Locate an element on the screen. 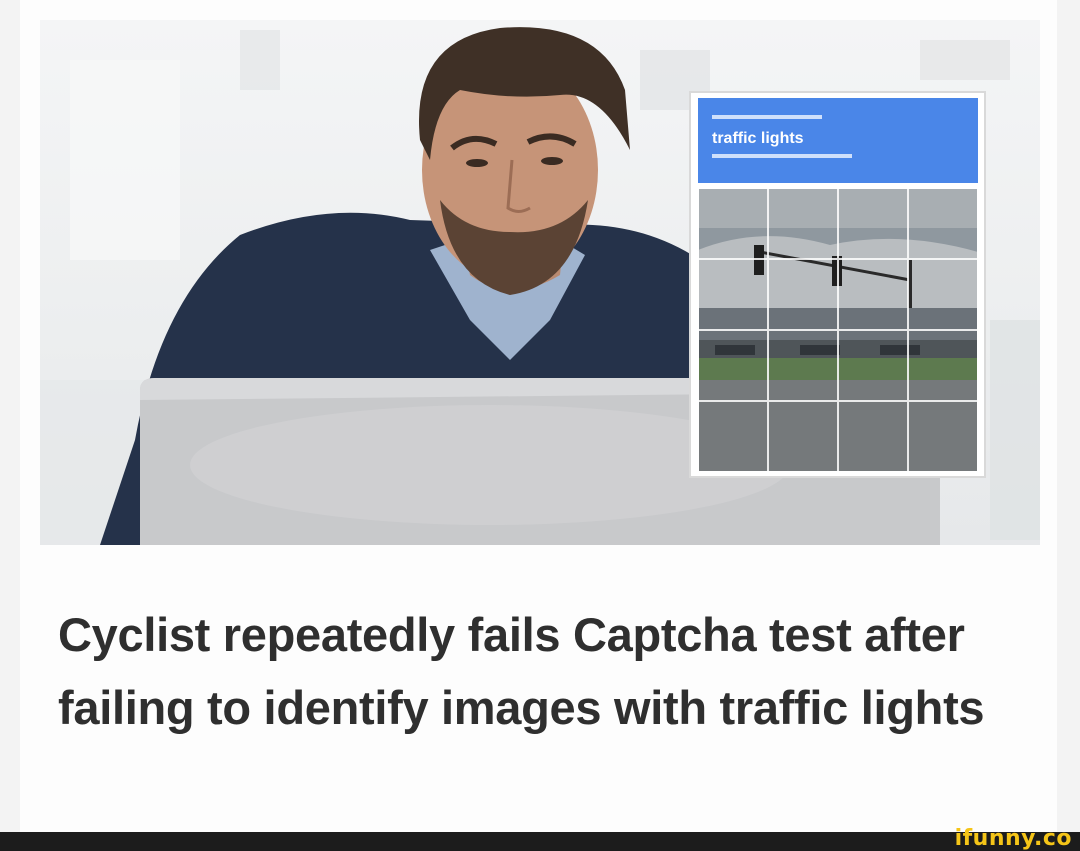  footer-bar: ifunny.co is located at coordinates (540, 838).